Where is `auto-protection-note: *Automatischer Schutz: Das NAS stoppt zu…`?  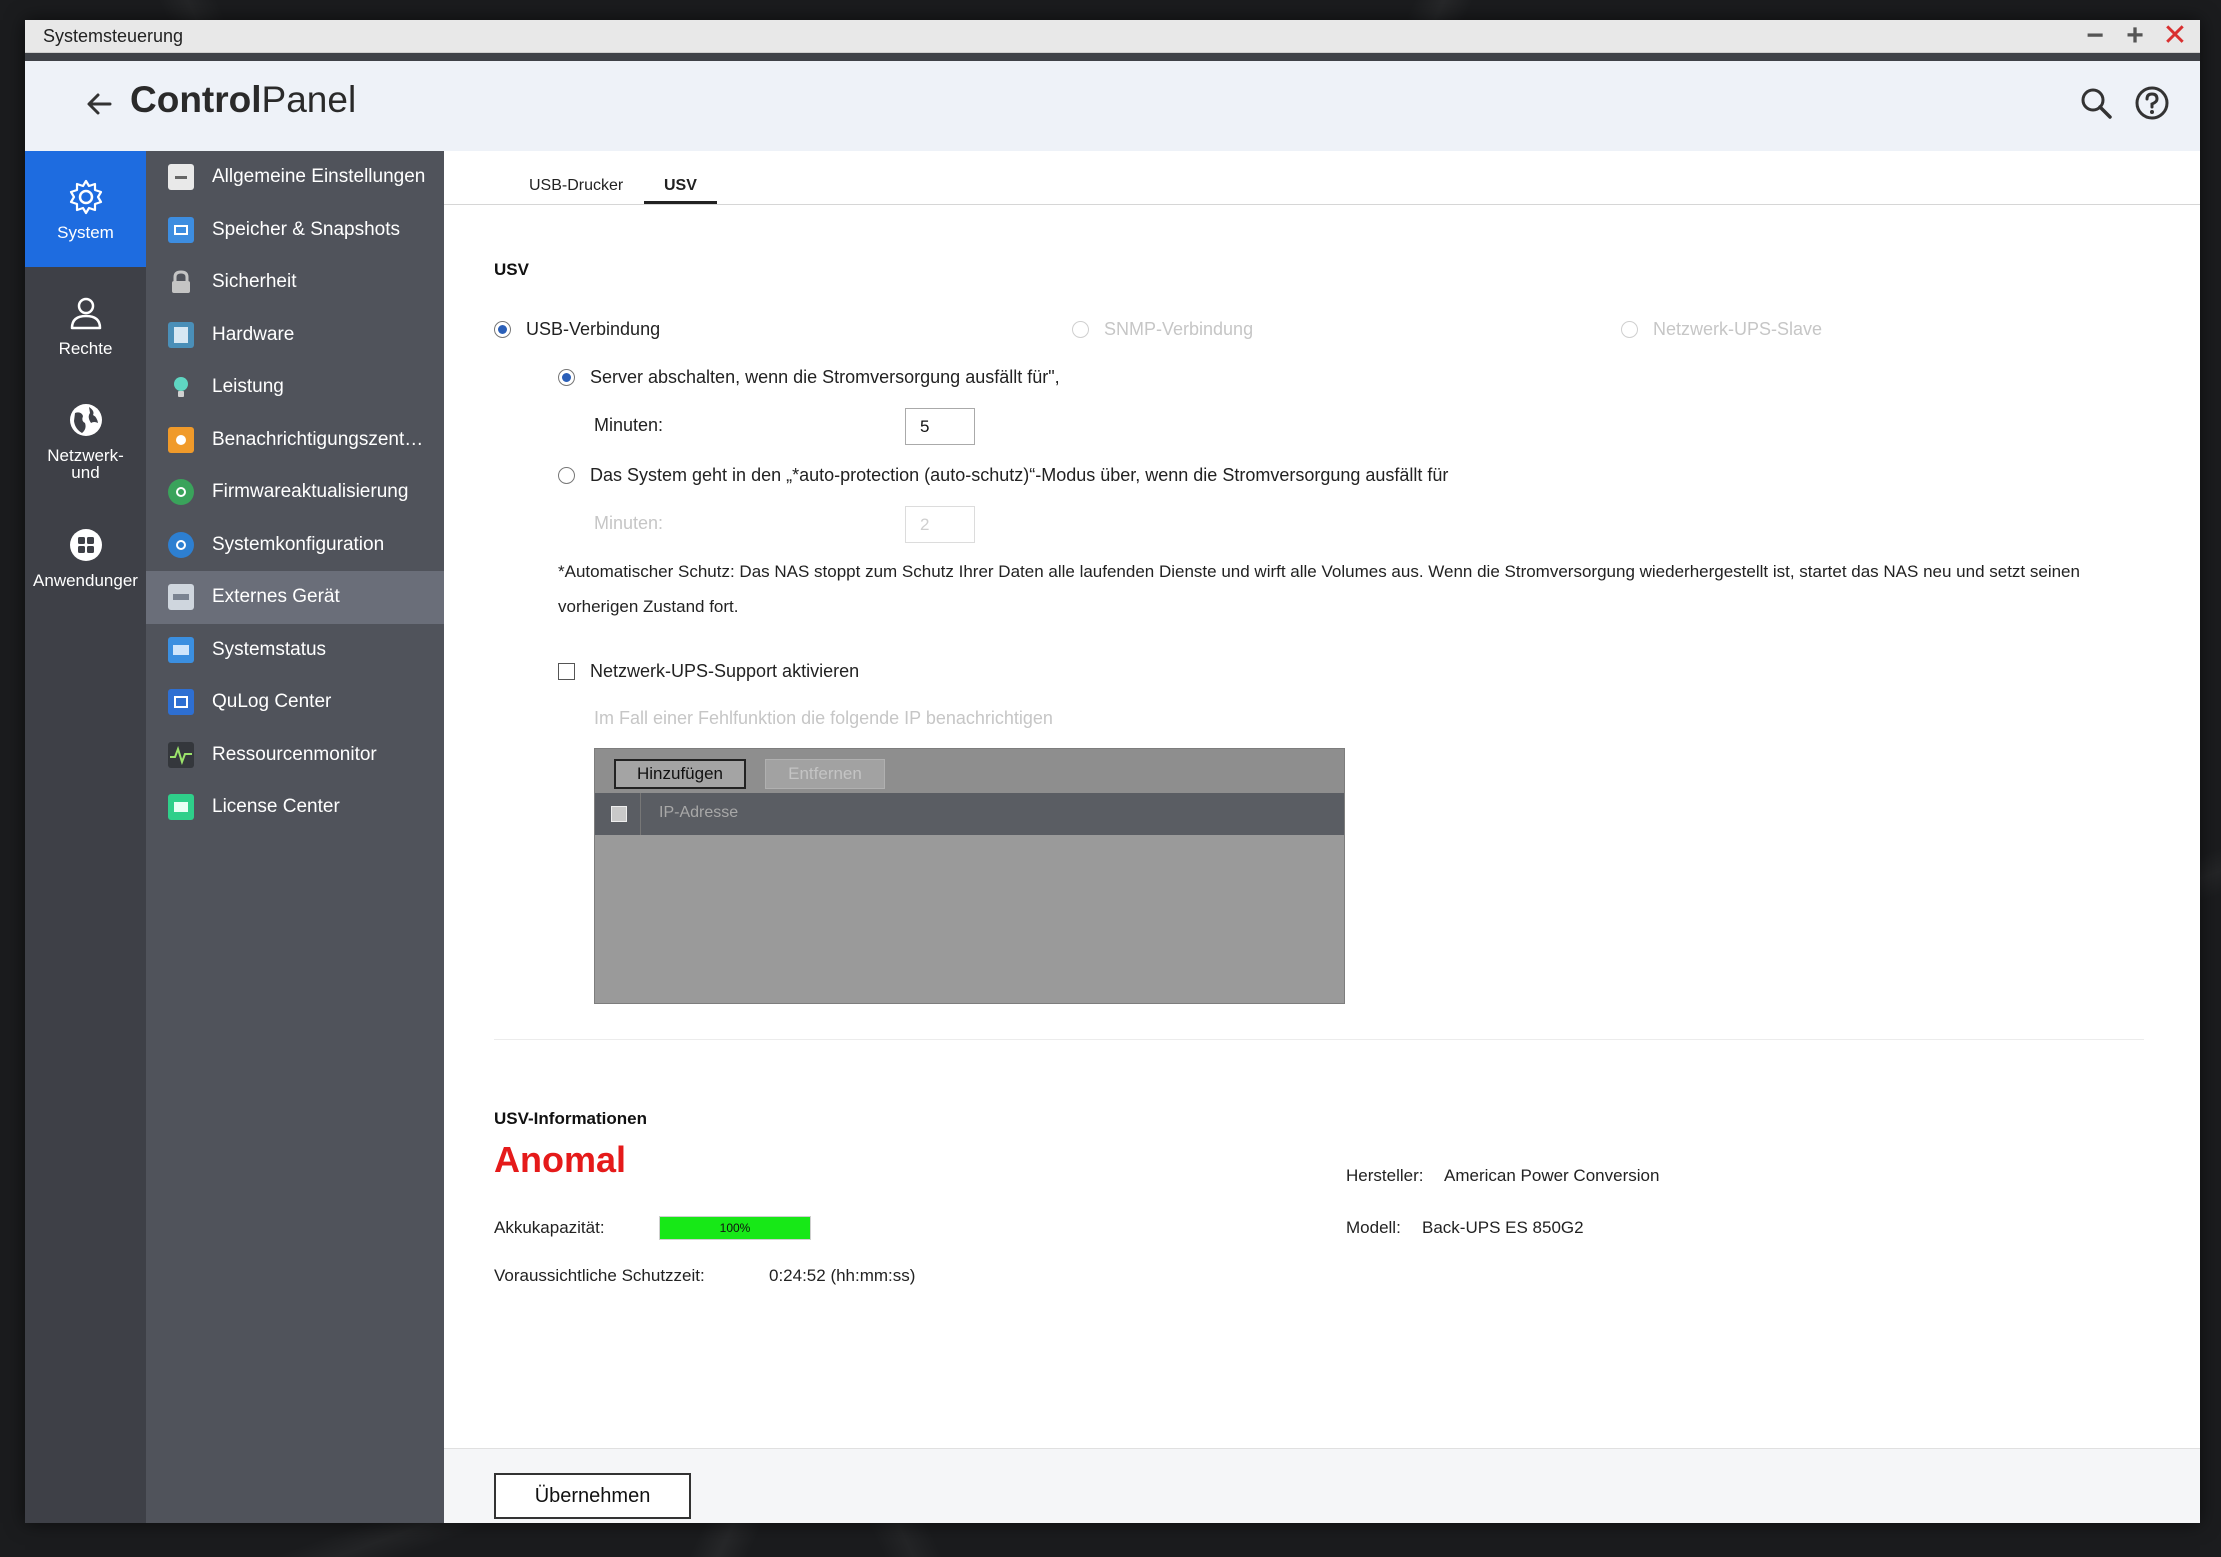 auto-protection-note: *Automatischer Schutz: Das NAS stoppt zu… is located at coordinates (1319, 589).